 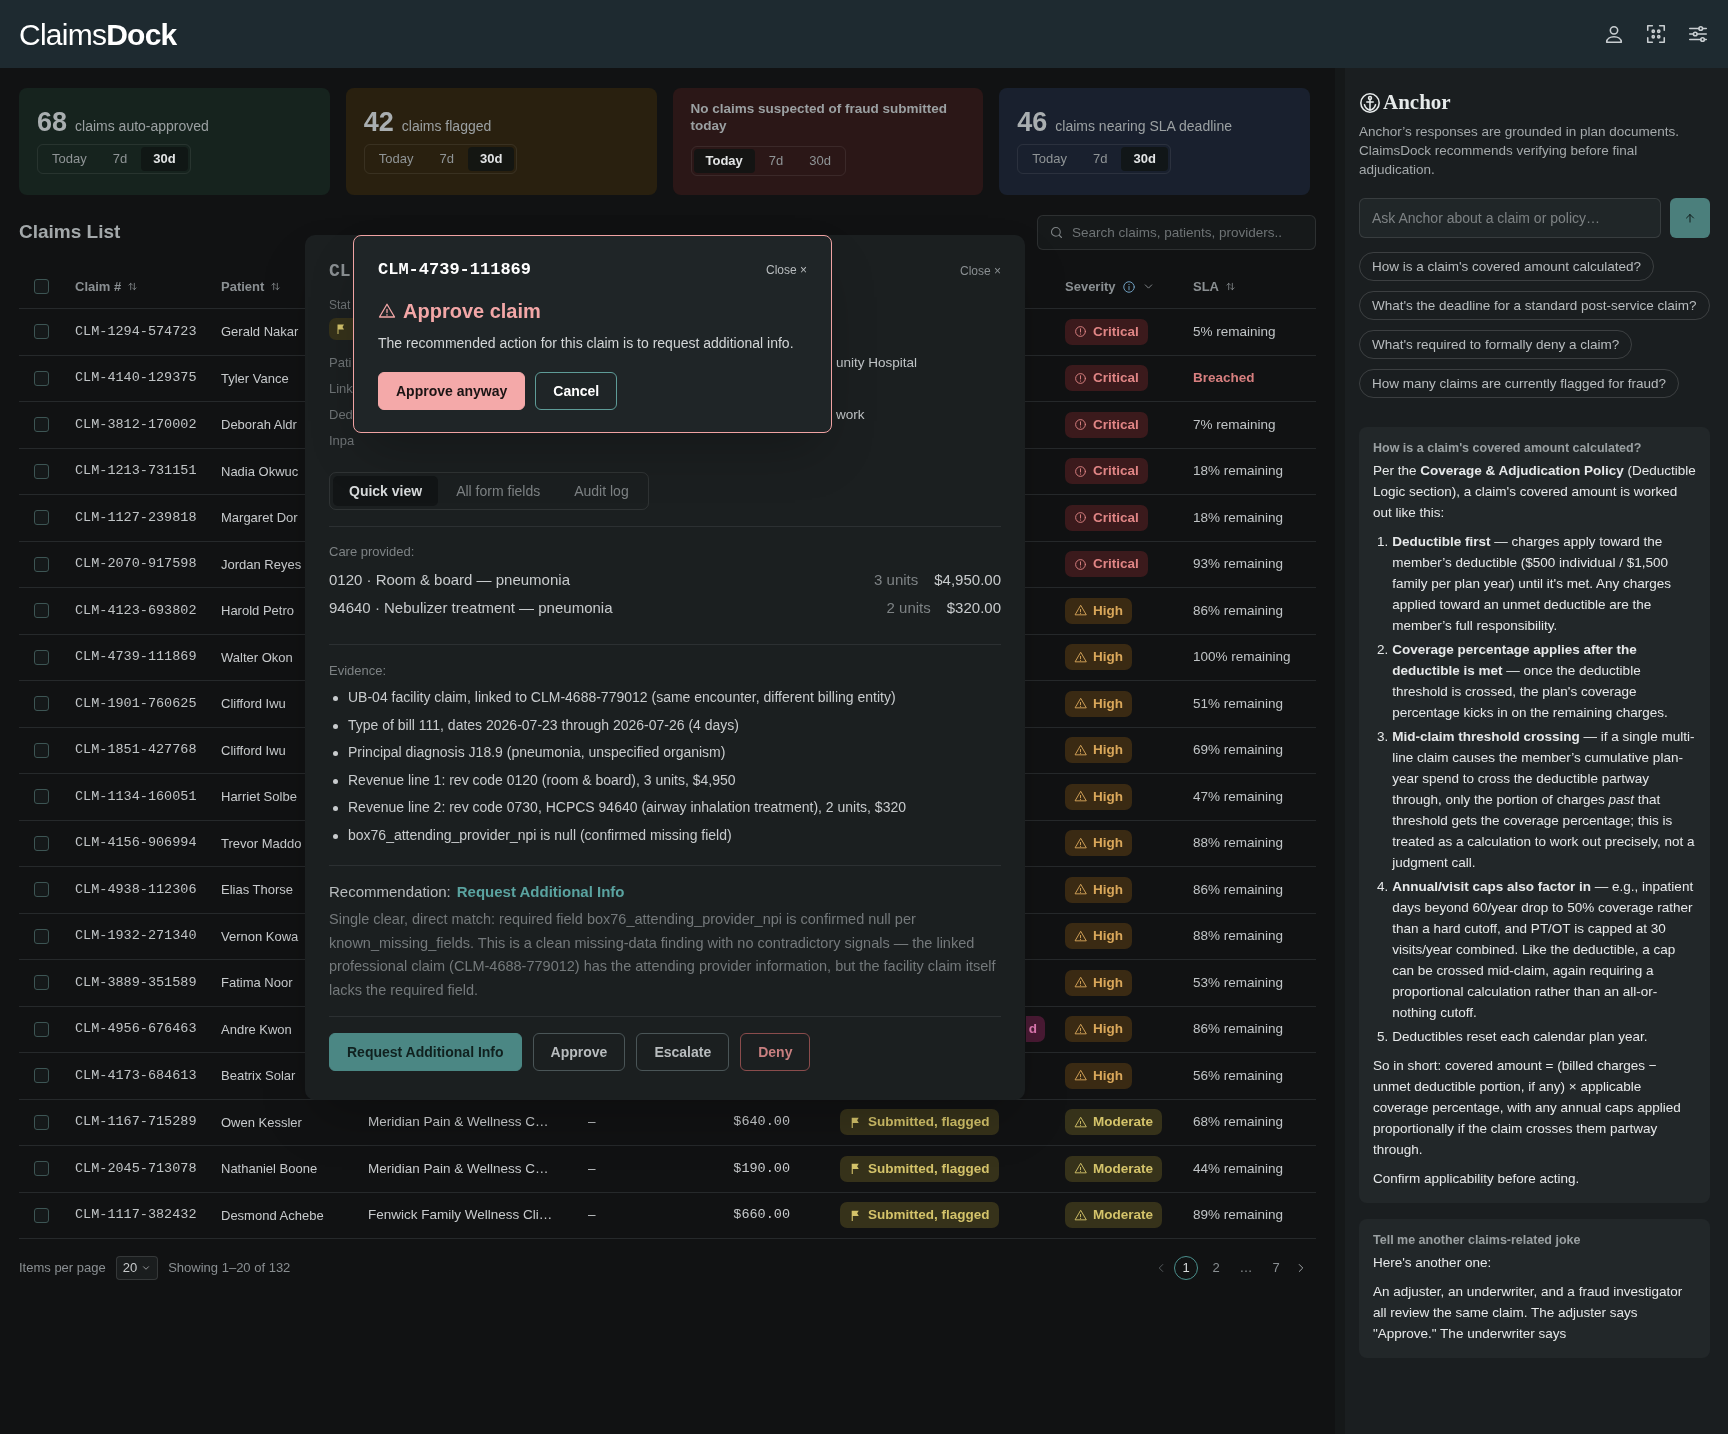 I want to click on table-cell-text: CLM-1167-715289, so click(x=136, y=1122).